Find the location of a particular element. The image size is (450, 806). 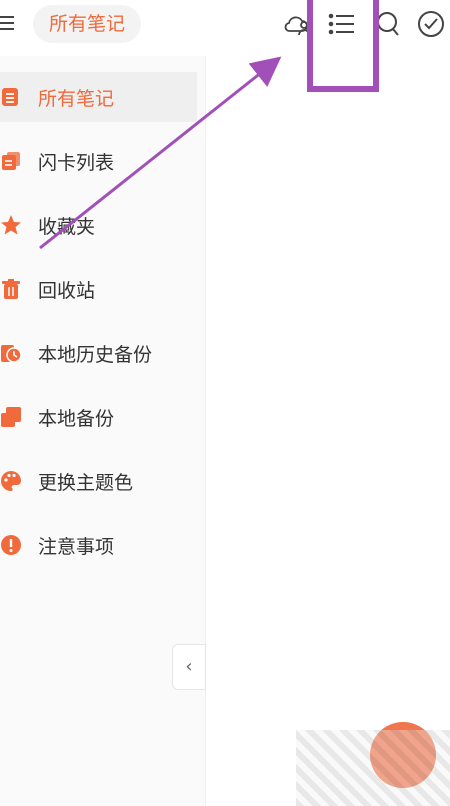

sidebar-item-flashcards: 闪卡列表 is located at coordinates (98, 161).